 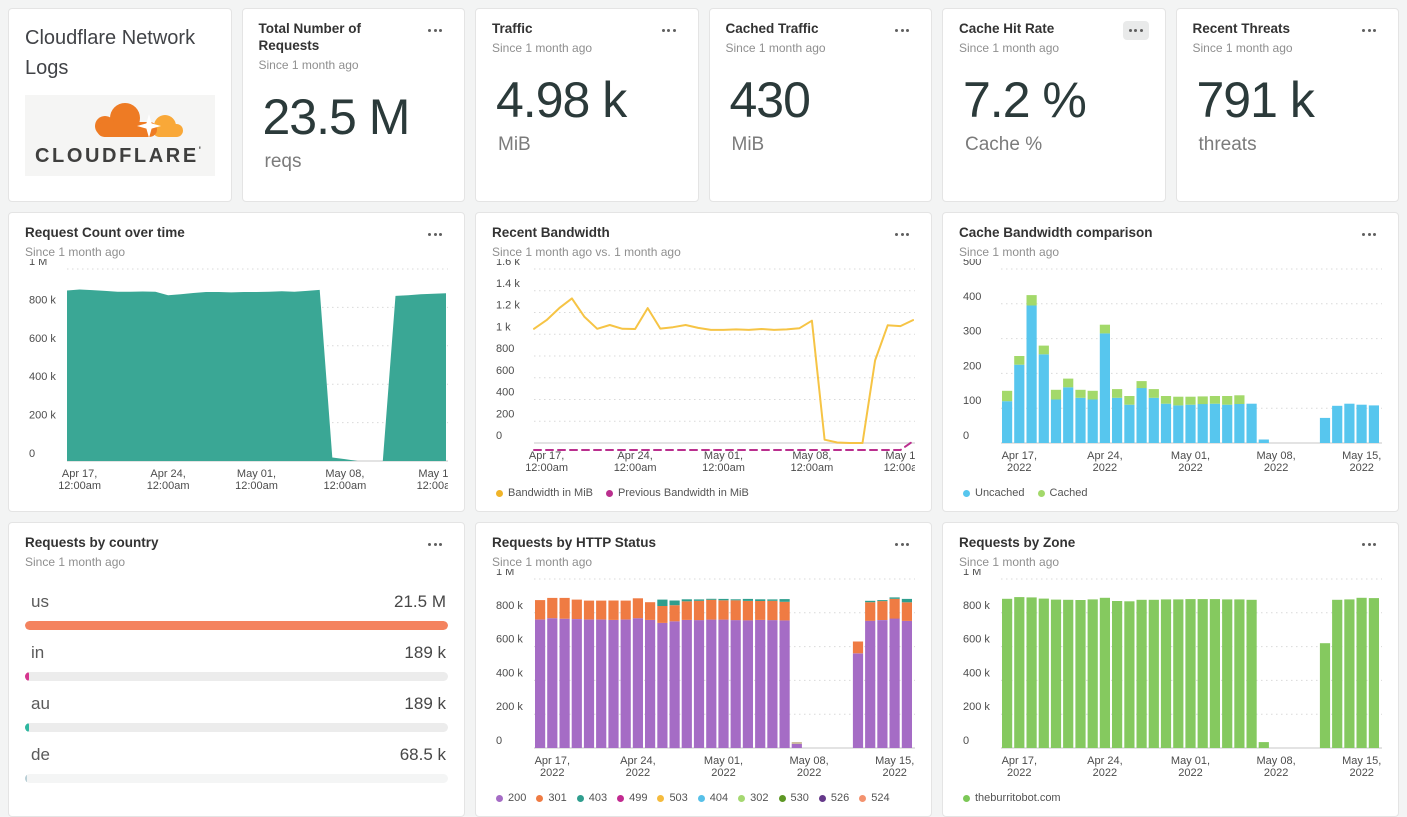 What do you see at coordinates (40, 754) in the screenshot?
I see `country-label: de` at bounding box center [40, 754].